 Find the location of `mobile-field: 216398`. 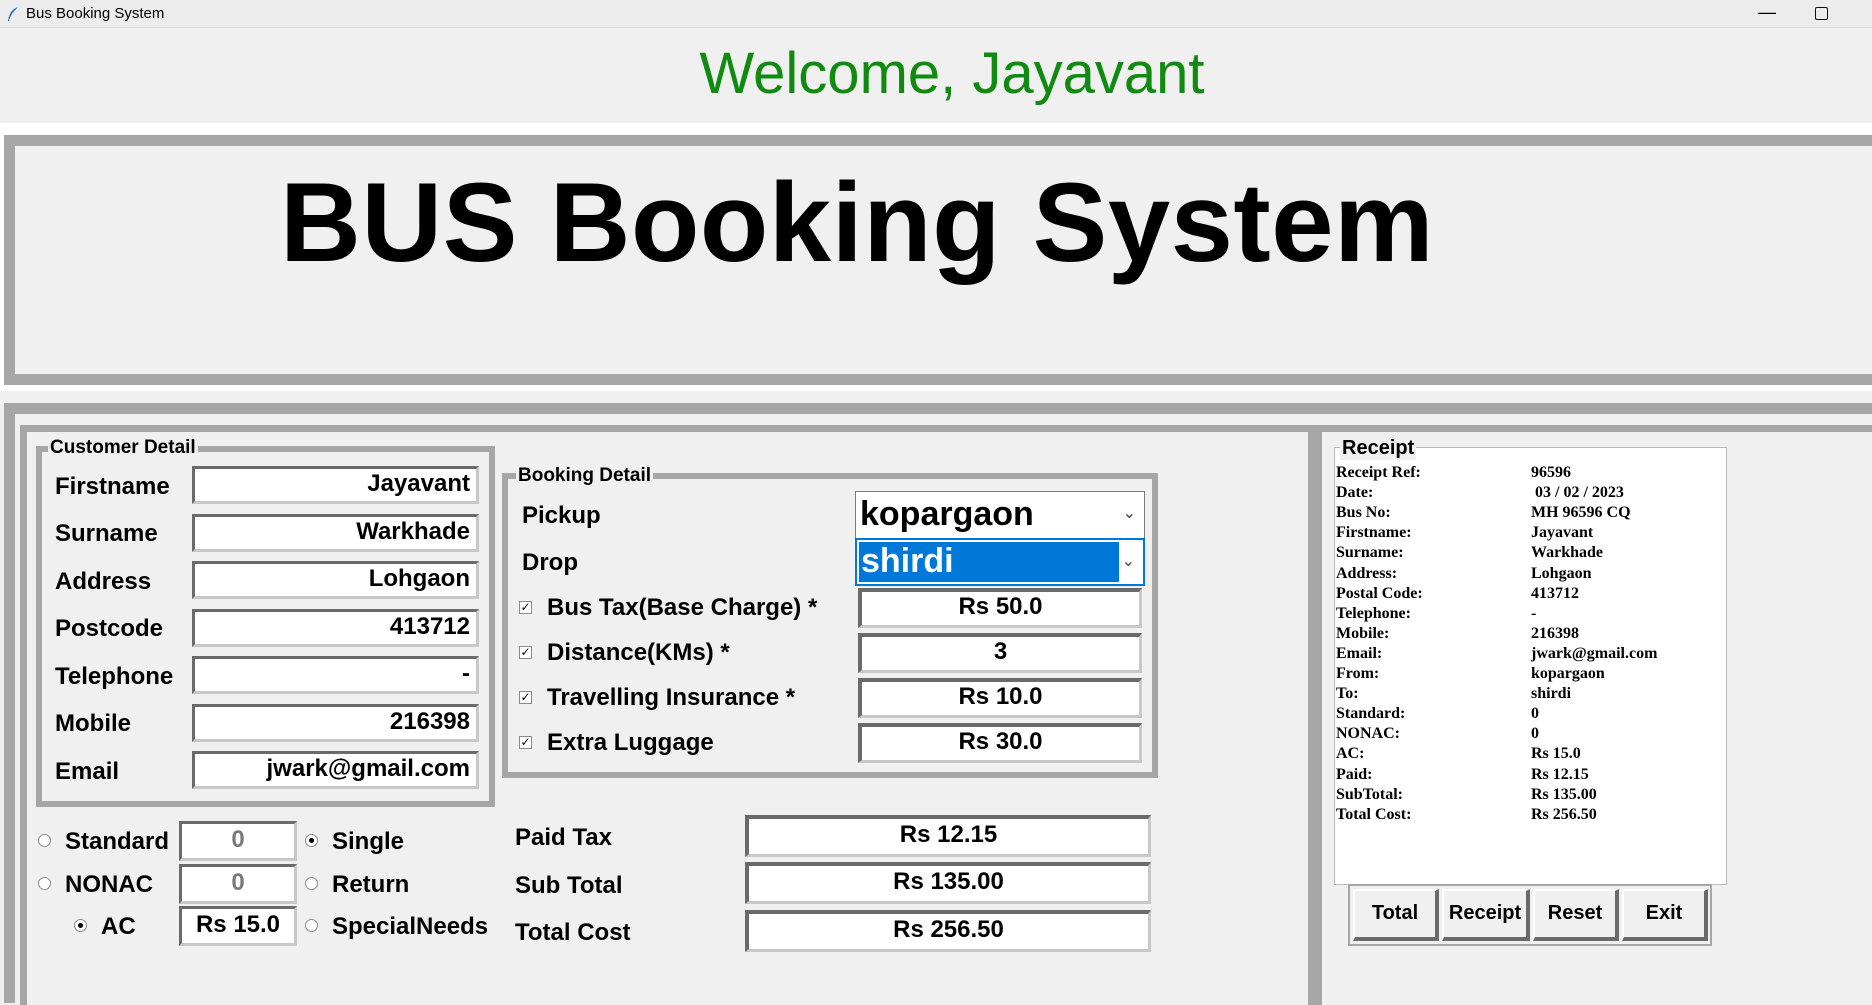

mobile-field: 216398 is located at coordinates (335, 723).